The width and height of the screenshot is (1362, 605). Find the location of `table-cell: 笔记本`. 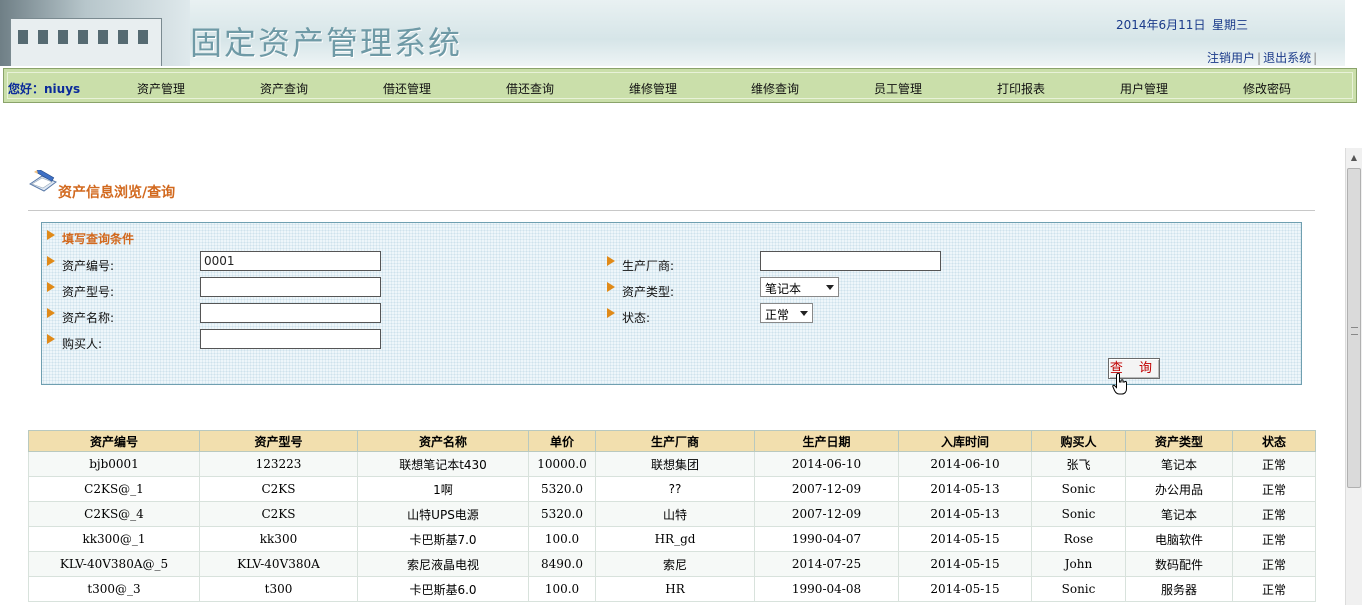

table-cell: 笔记本 is located at coordinates (1179, 464).